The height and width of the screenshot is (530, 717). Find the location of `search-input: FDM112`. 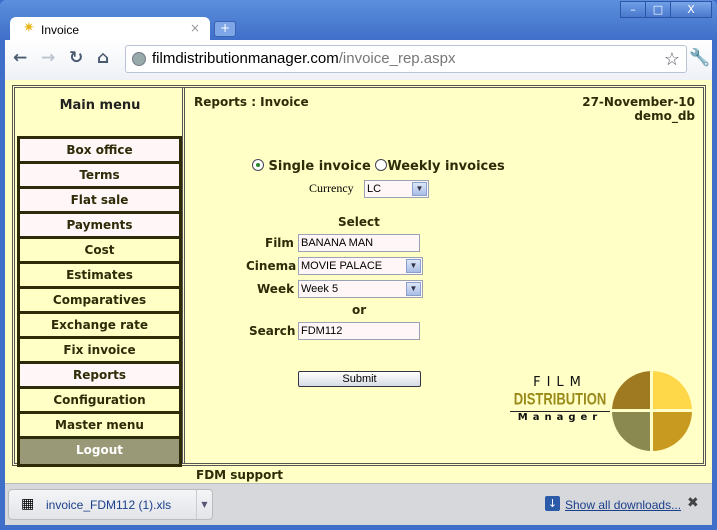

search-input: FDM112 is located at coordinates (359, 331).